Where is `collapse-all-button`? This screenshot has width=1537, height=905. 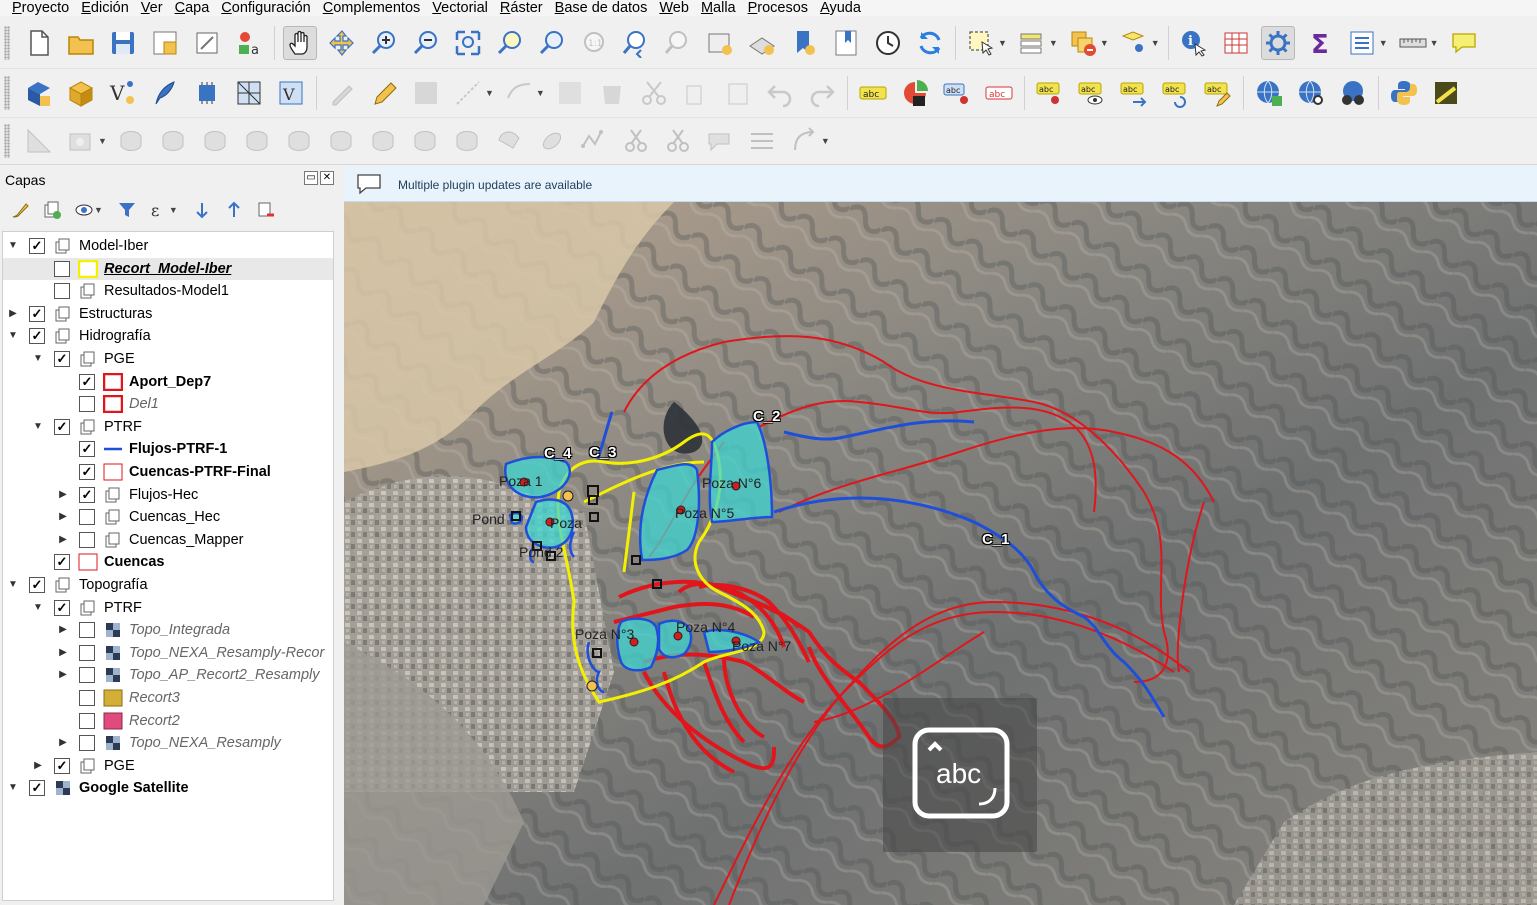
collapse-all-button is located at coordinates (234, 210).